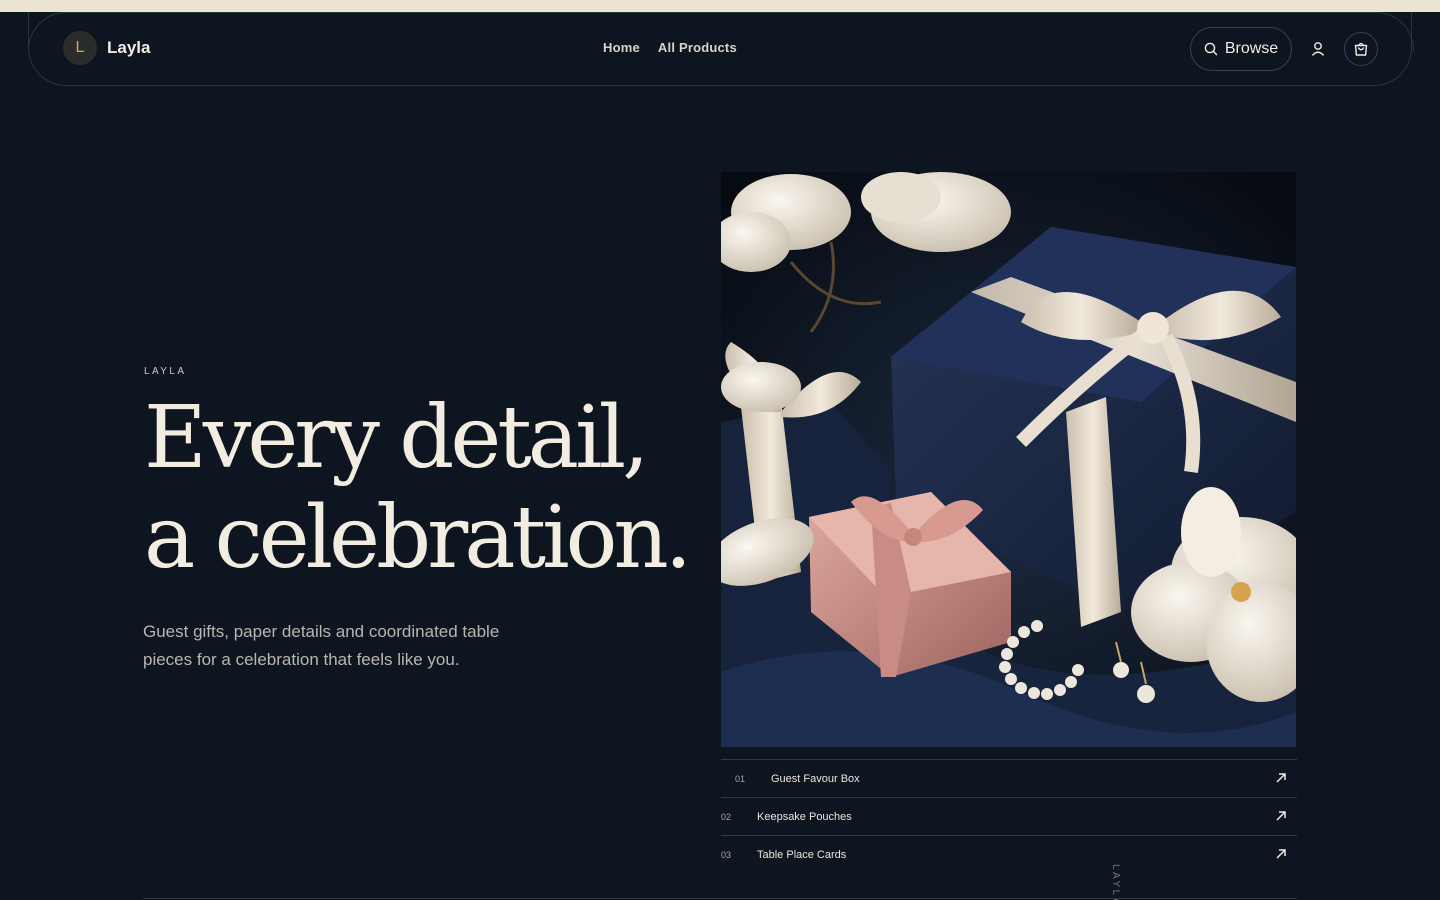 This screenshot has width=1440, height=900. What do you see at coordinates (80, 48) in the screenshot?
I see `brand-mark: L` at bounding box center [80, 48].